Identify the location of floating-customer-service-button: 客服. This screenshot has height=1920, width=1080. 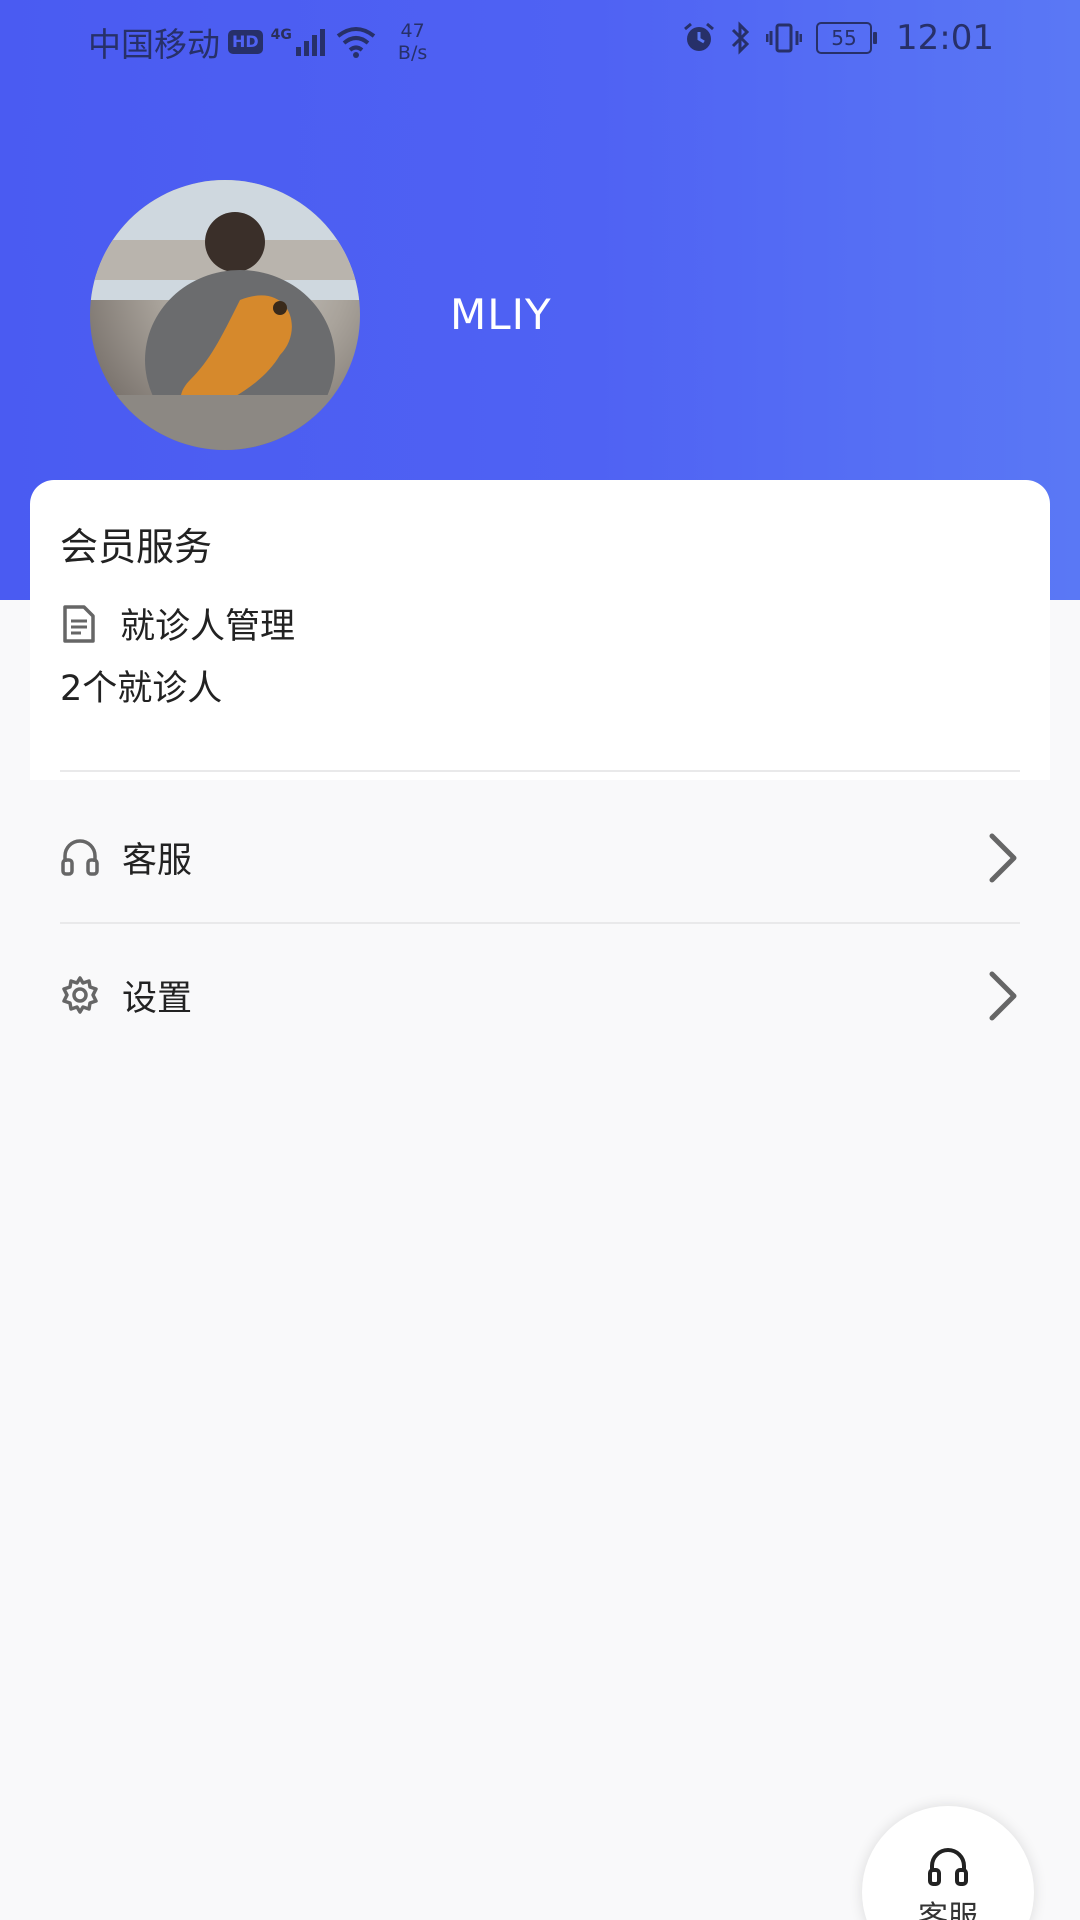
(948, 1863).